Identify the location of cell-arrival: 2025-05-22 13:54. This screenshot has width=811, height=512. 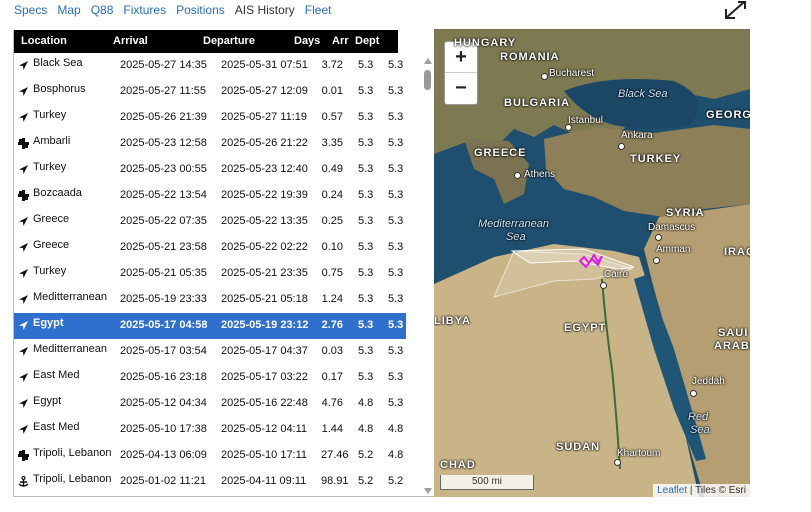
(163, 195).